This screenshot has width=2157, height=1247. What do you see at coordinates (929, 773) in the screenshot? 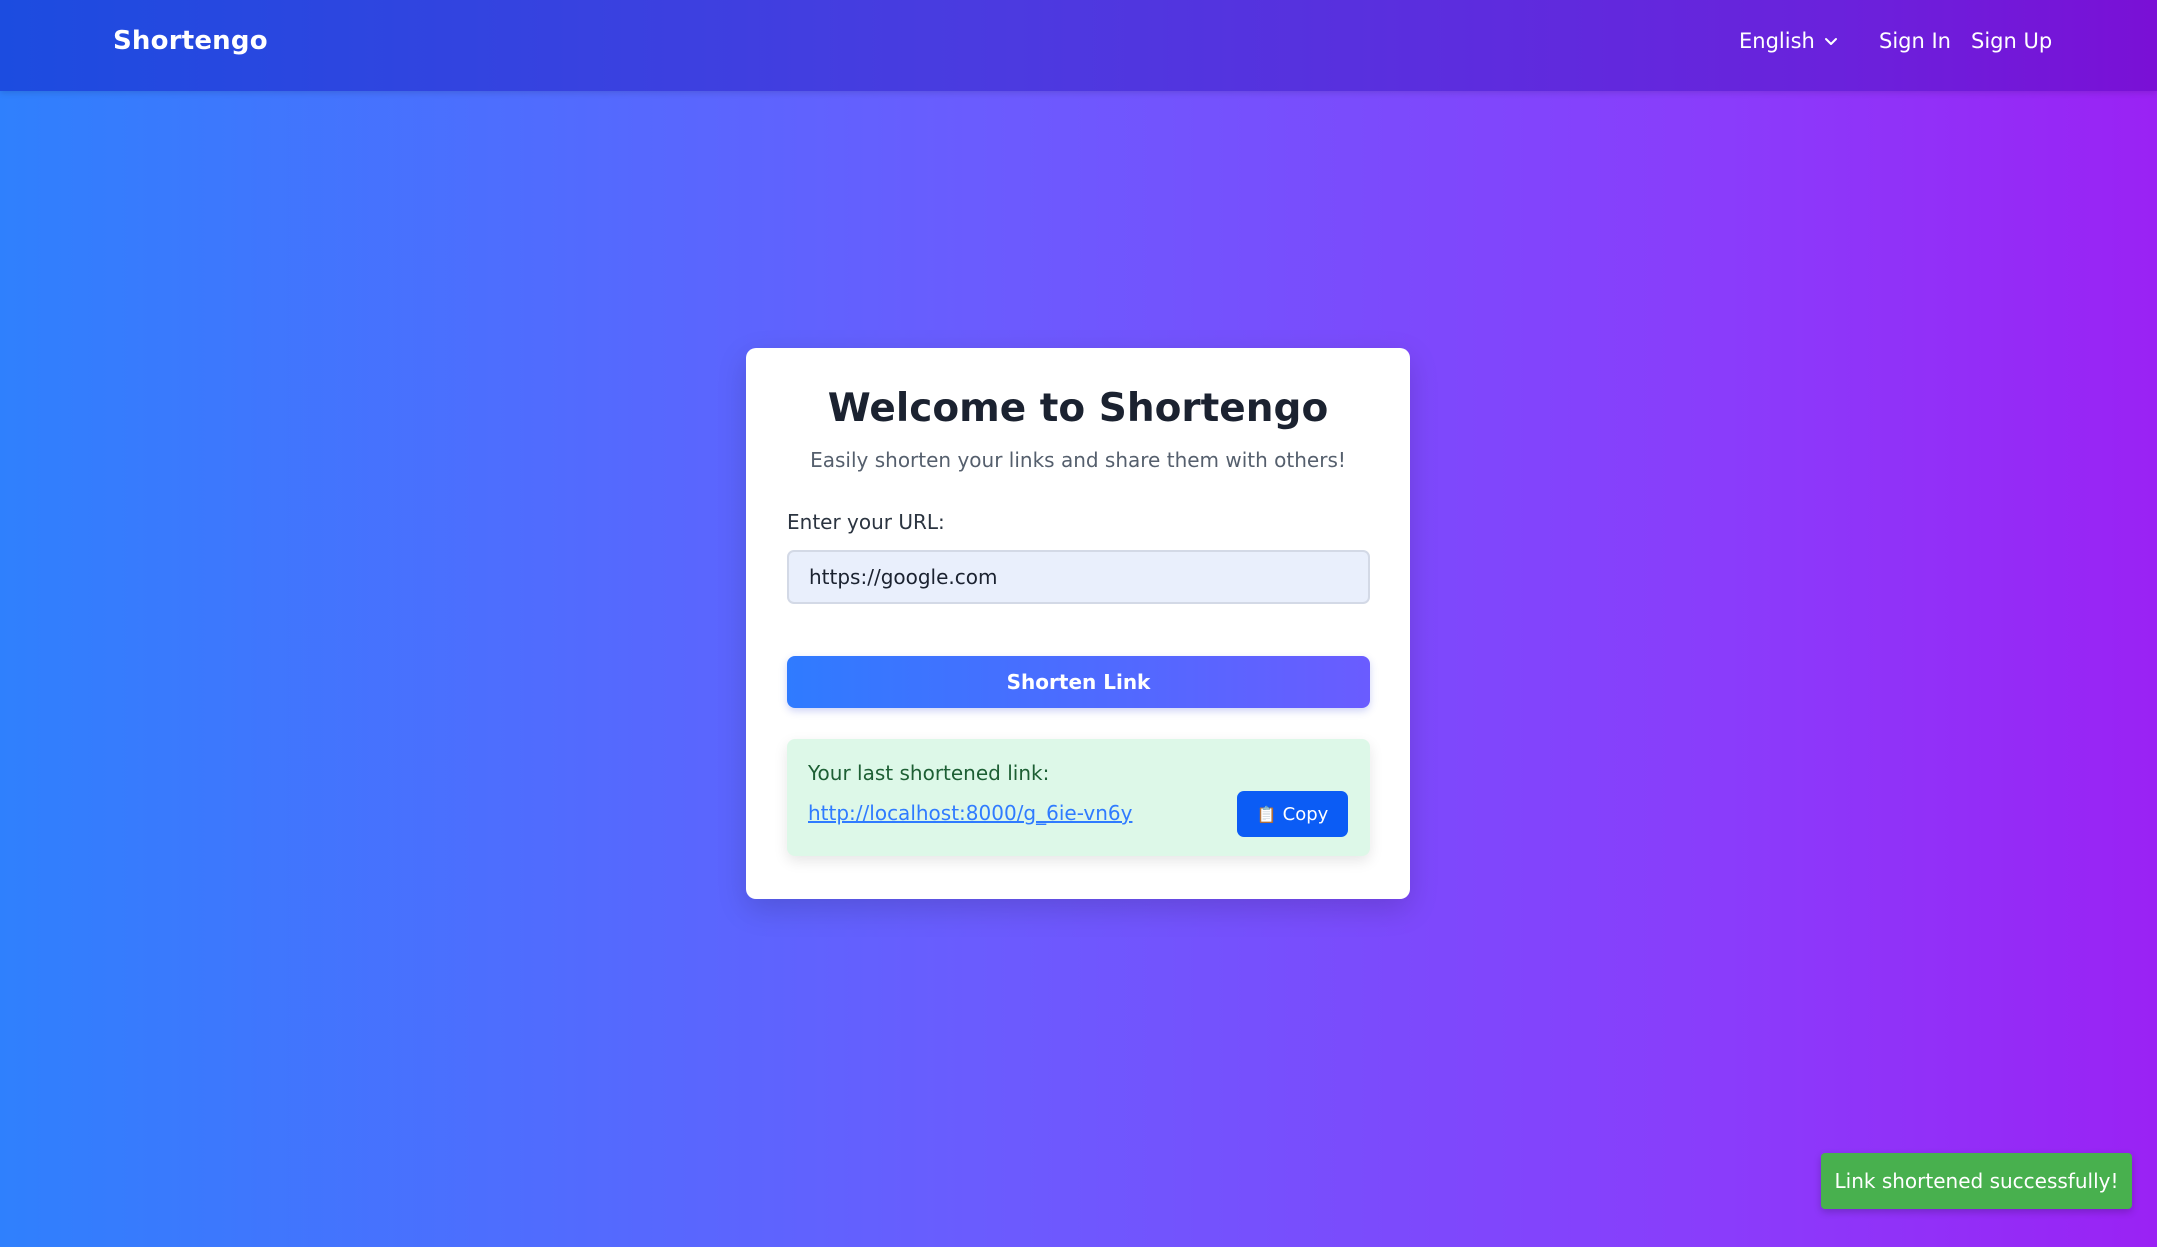
I see `last-shortened-link-label: Your last shortened link:` at bounding box center [929, 773].